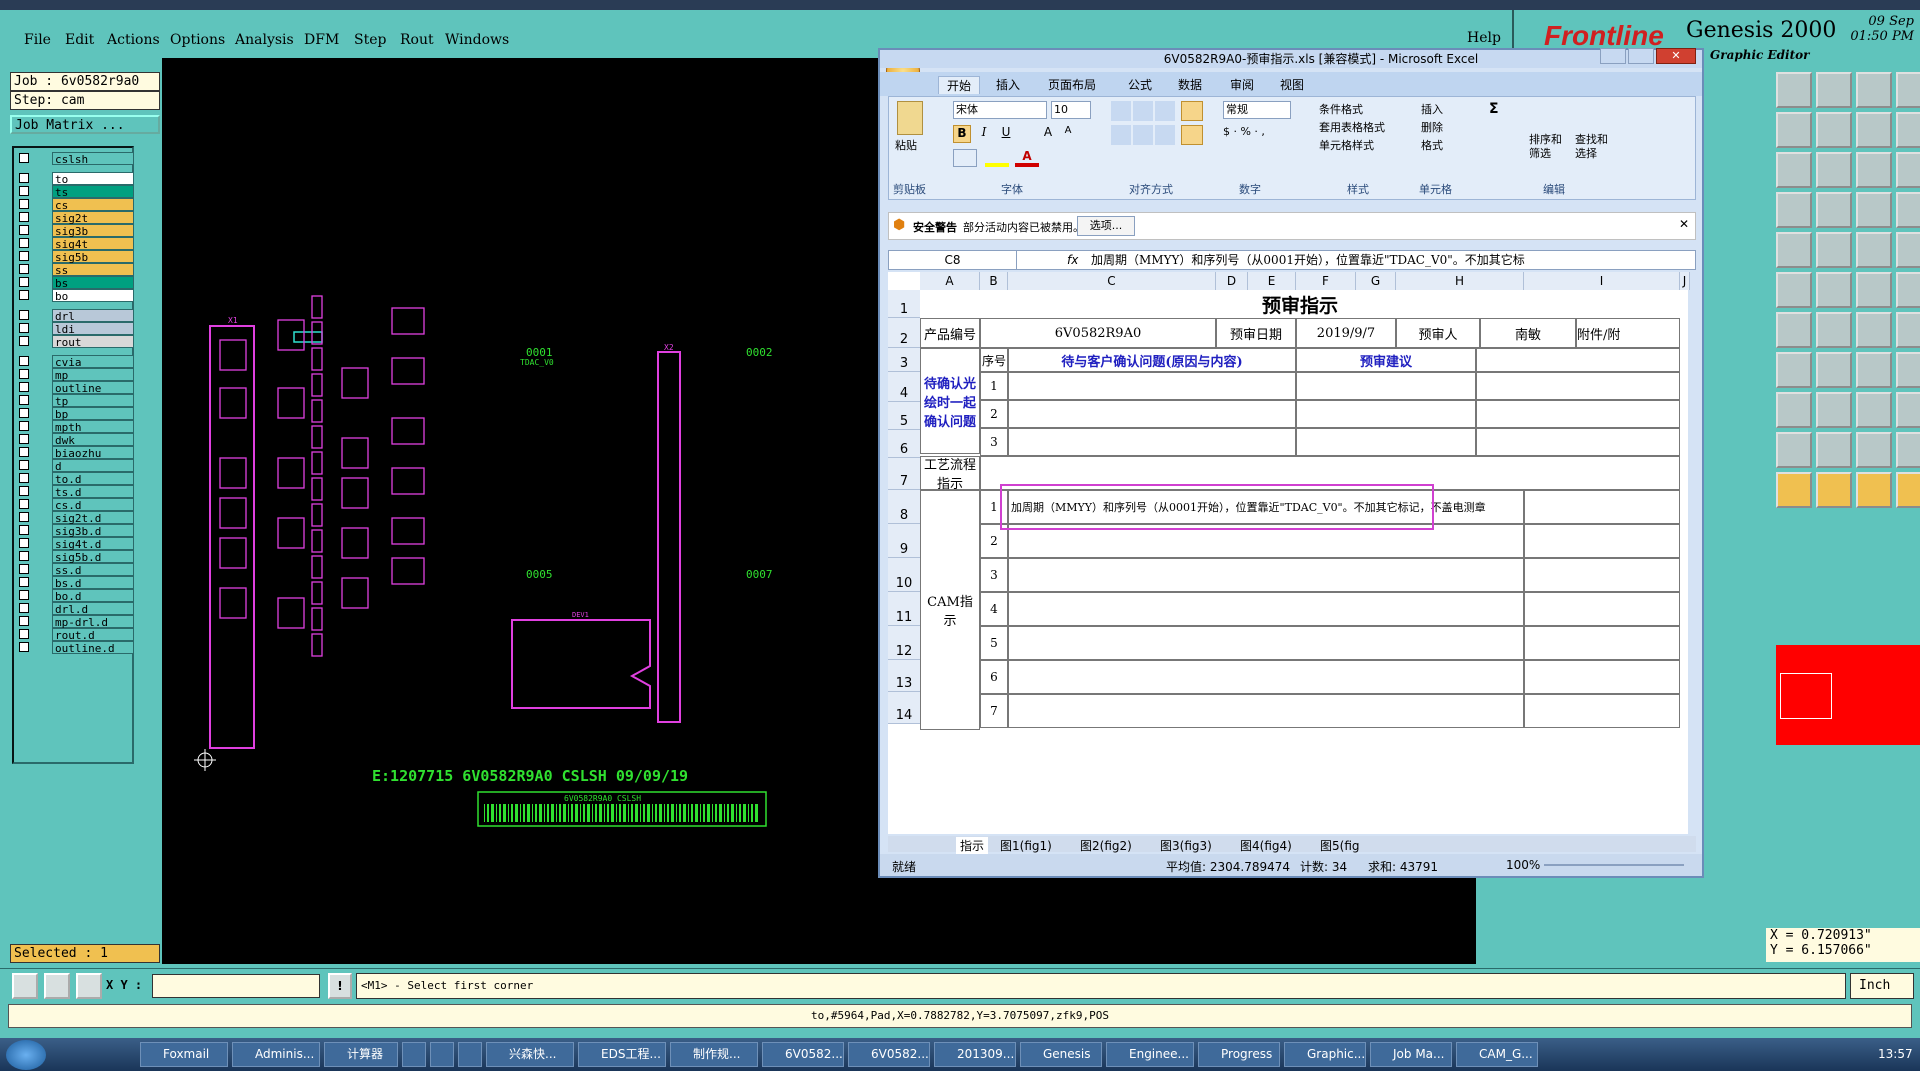  Describe the element at coordinates (75, 414) in the screenshot. I see `layer-row-bp: bp` at that location.